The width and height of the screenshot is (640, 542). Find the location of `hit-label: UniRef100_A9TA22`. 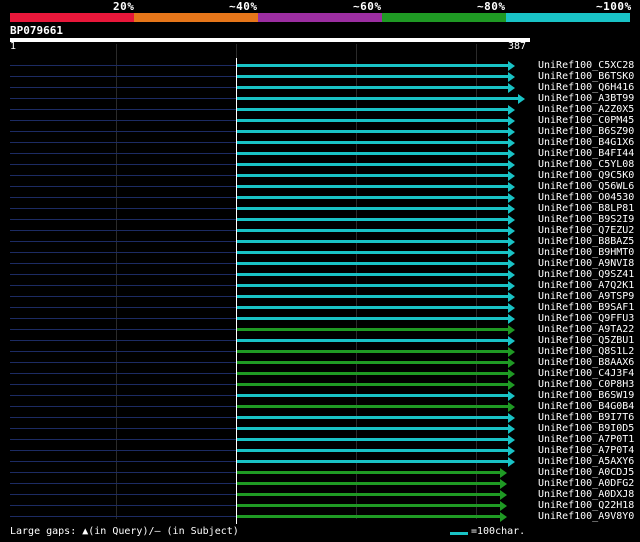

hit-label: UniRef100_A9TA22 is located at coordinates (586, 329).